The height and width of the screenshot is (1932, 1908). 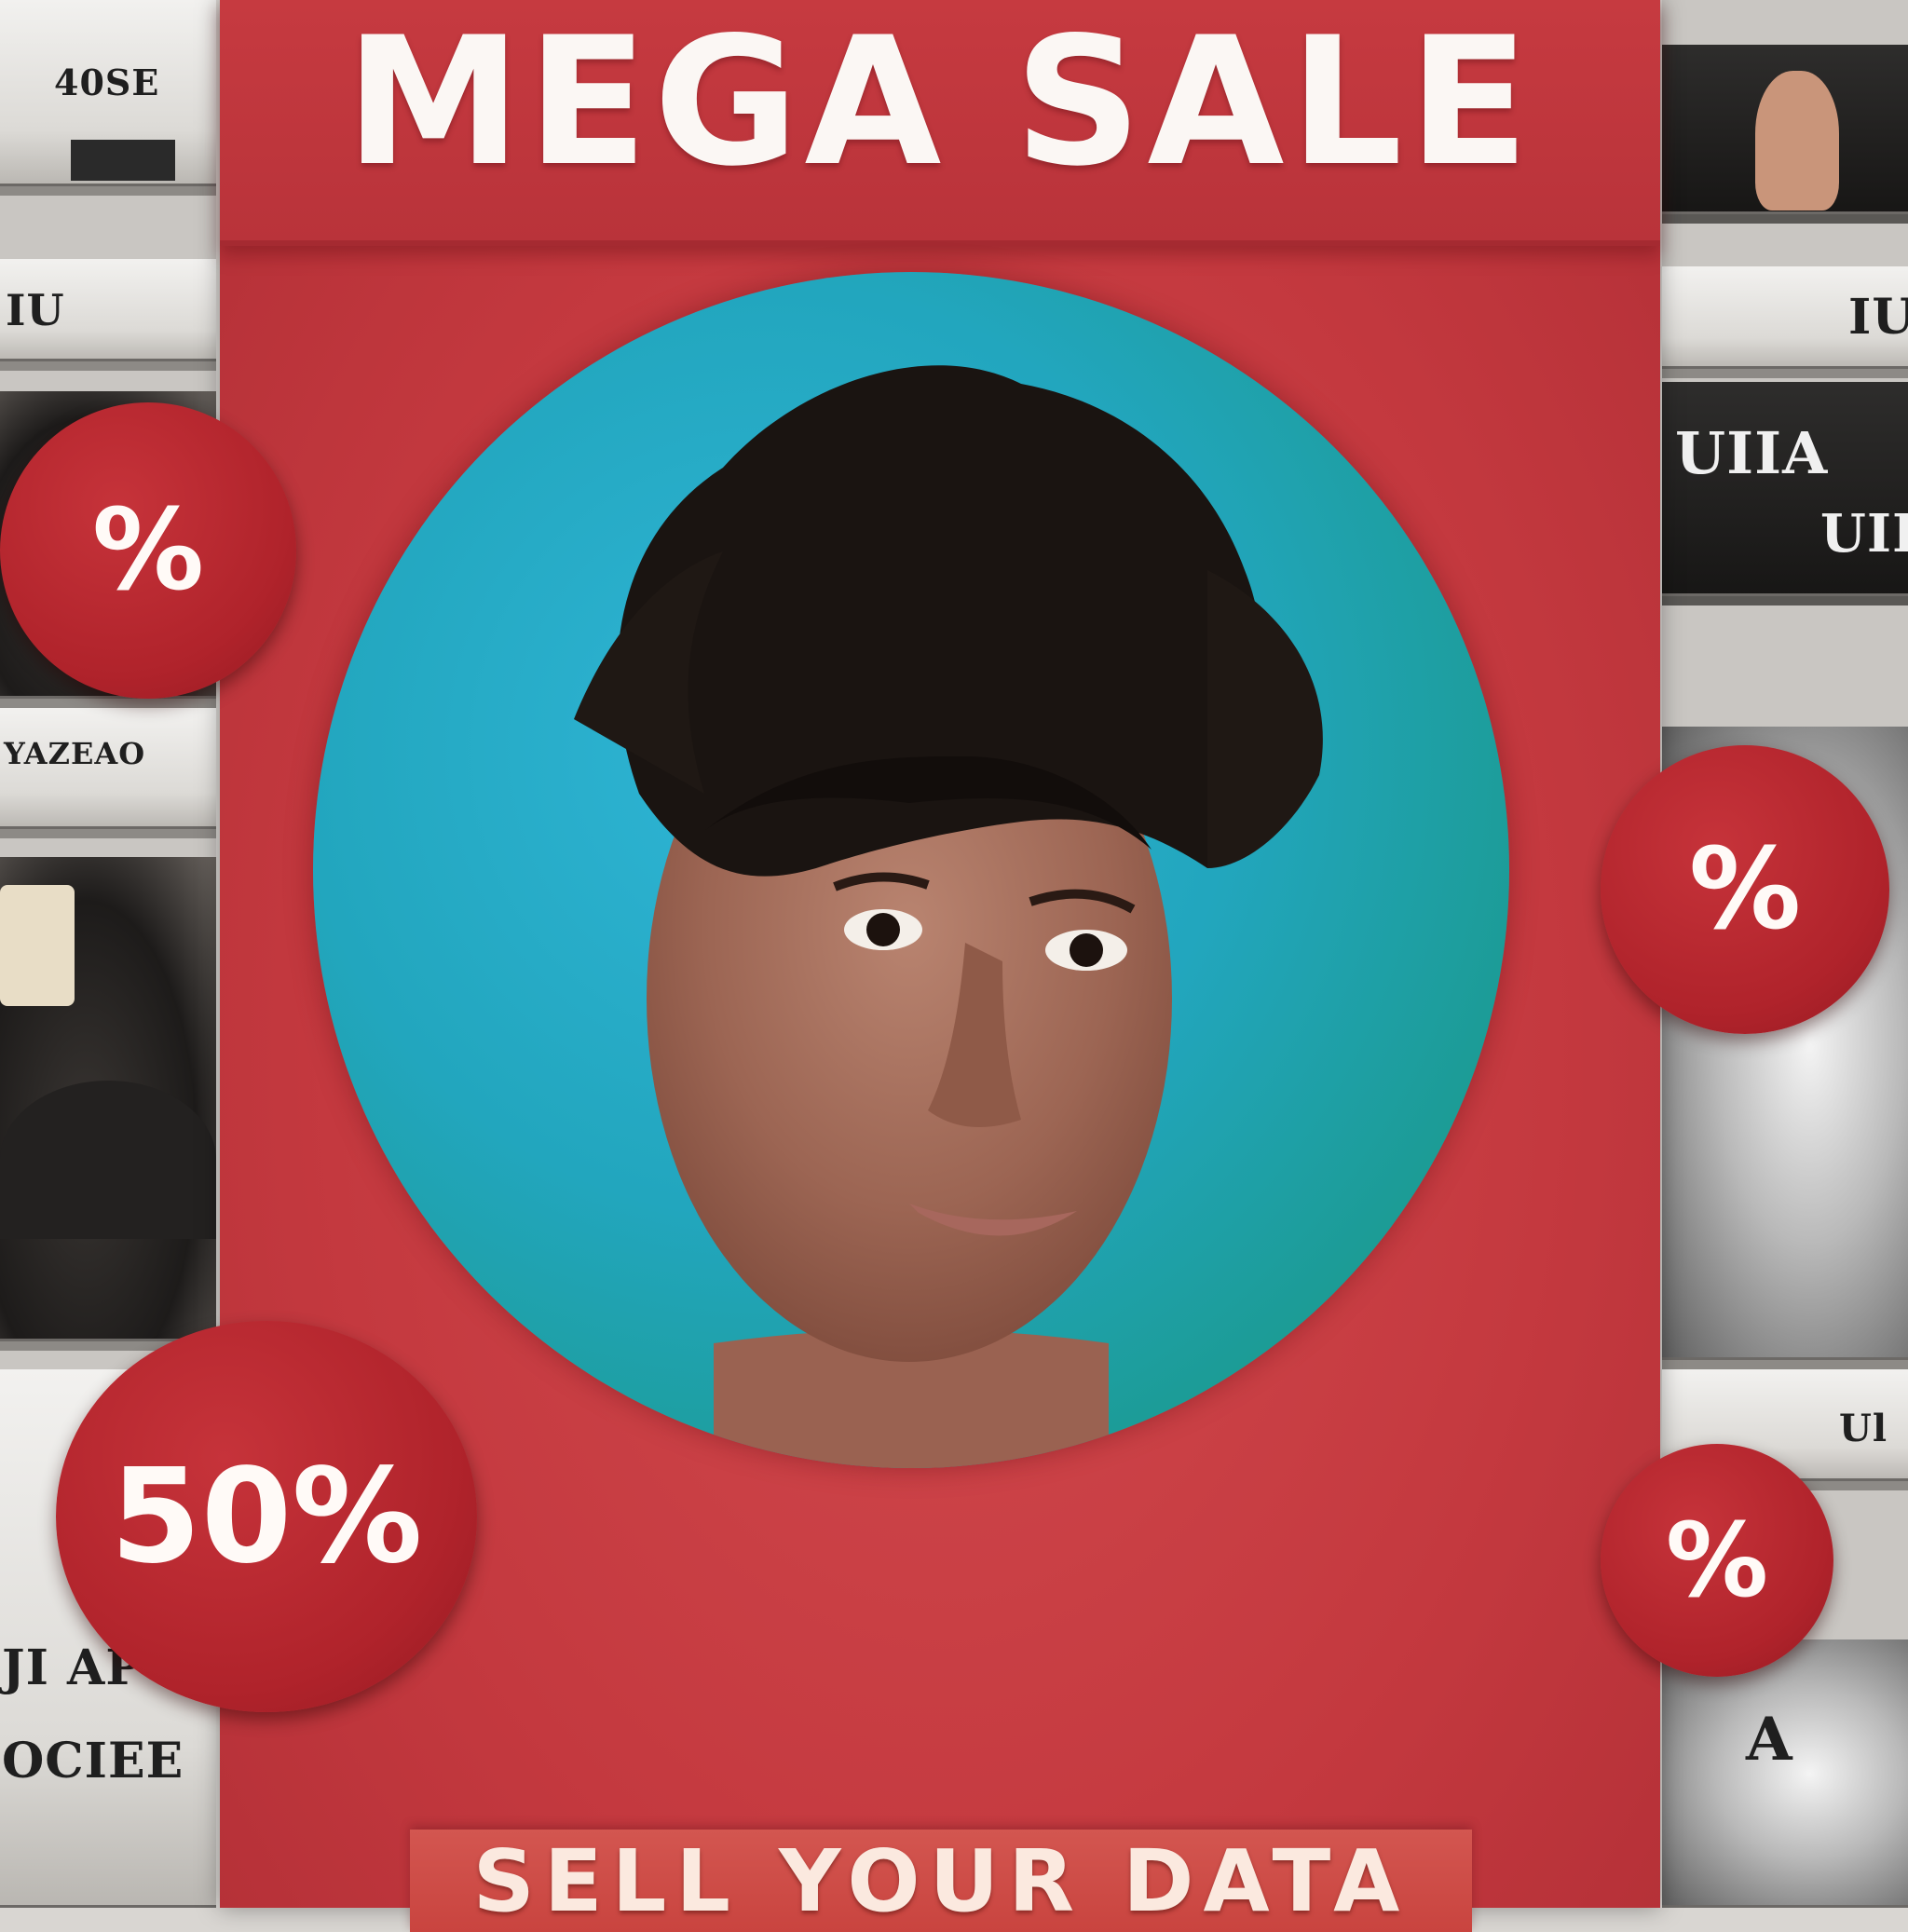 I want to click on sell-your-data-banner: SELL YOUR DATA, so click(x=941, y=1881).